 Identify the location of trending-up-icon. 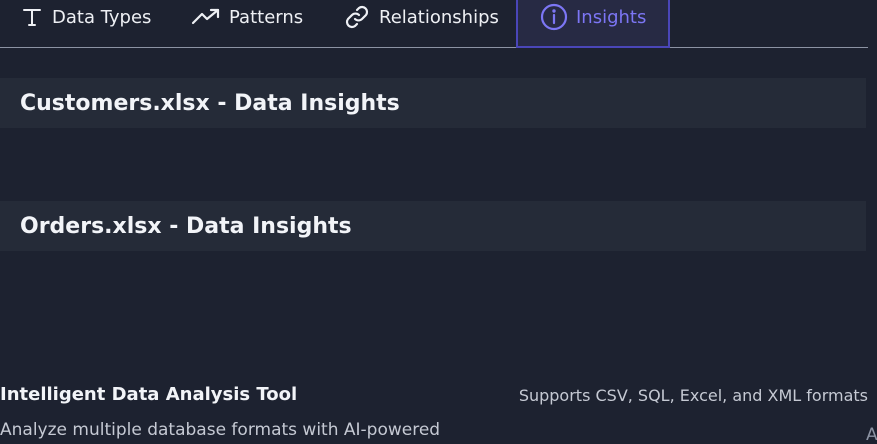
(206, 17).